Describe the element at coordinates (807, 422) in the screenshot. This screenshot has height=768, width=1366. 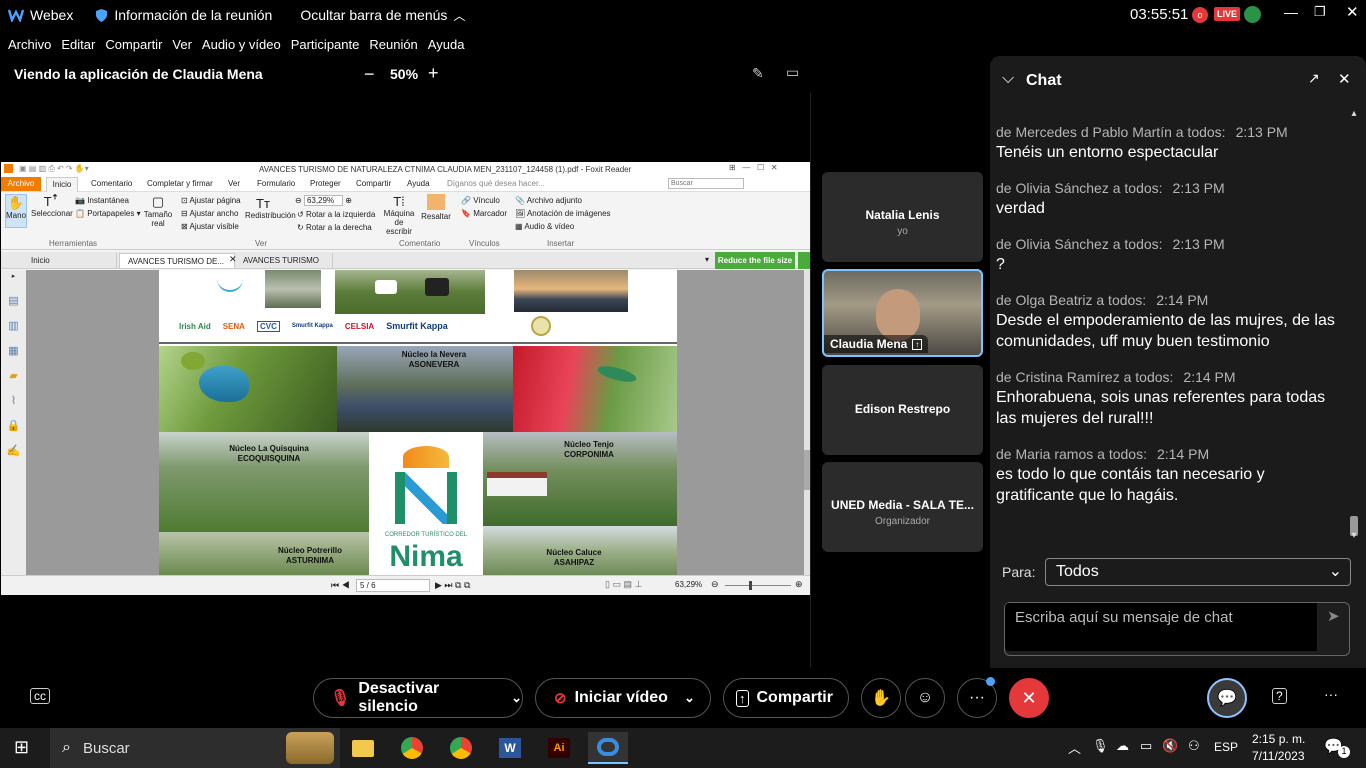
I see `pdf-scrollbar` at that location.